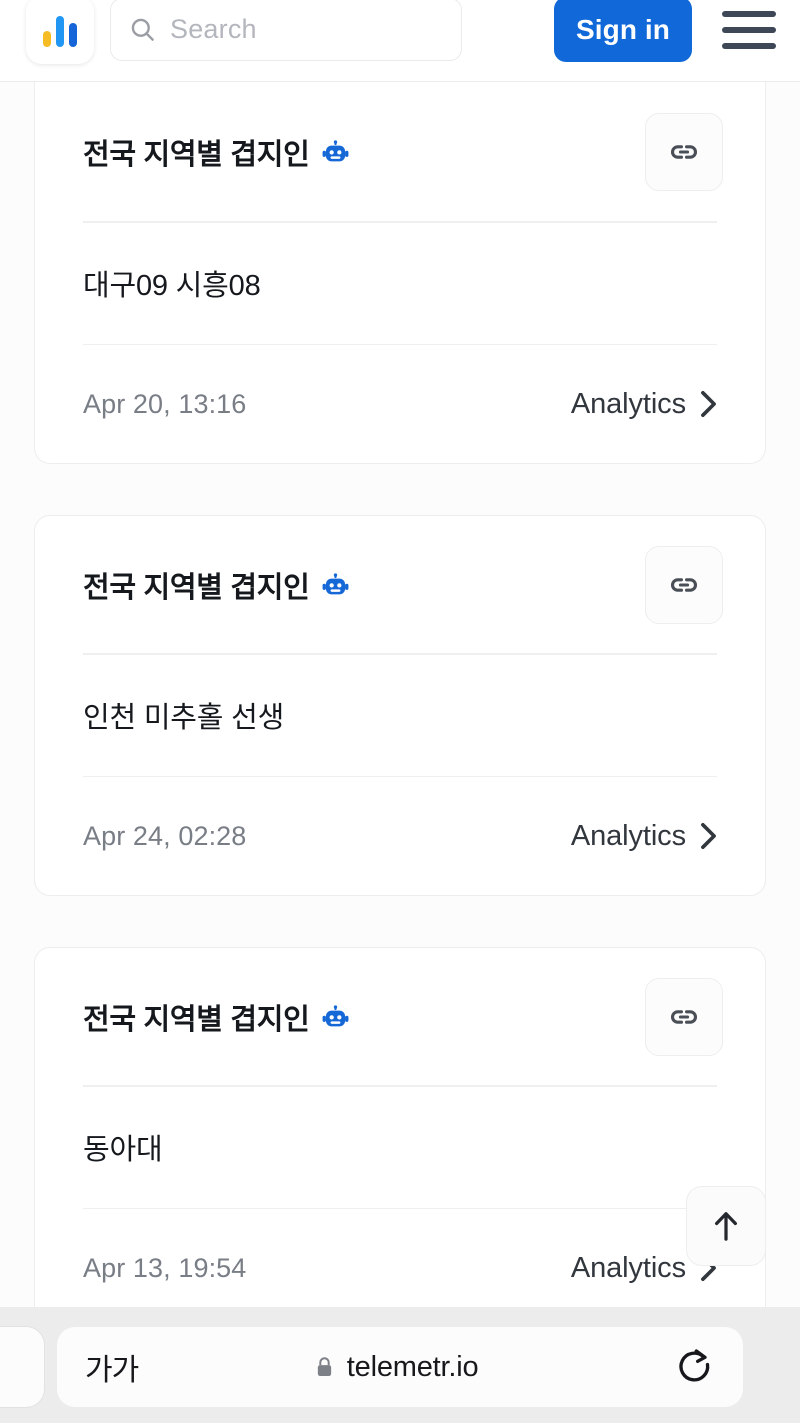  I want to click on search-icon, so click(142, 29).